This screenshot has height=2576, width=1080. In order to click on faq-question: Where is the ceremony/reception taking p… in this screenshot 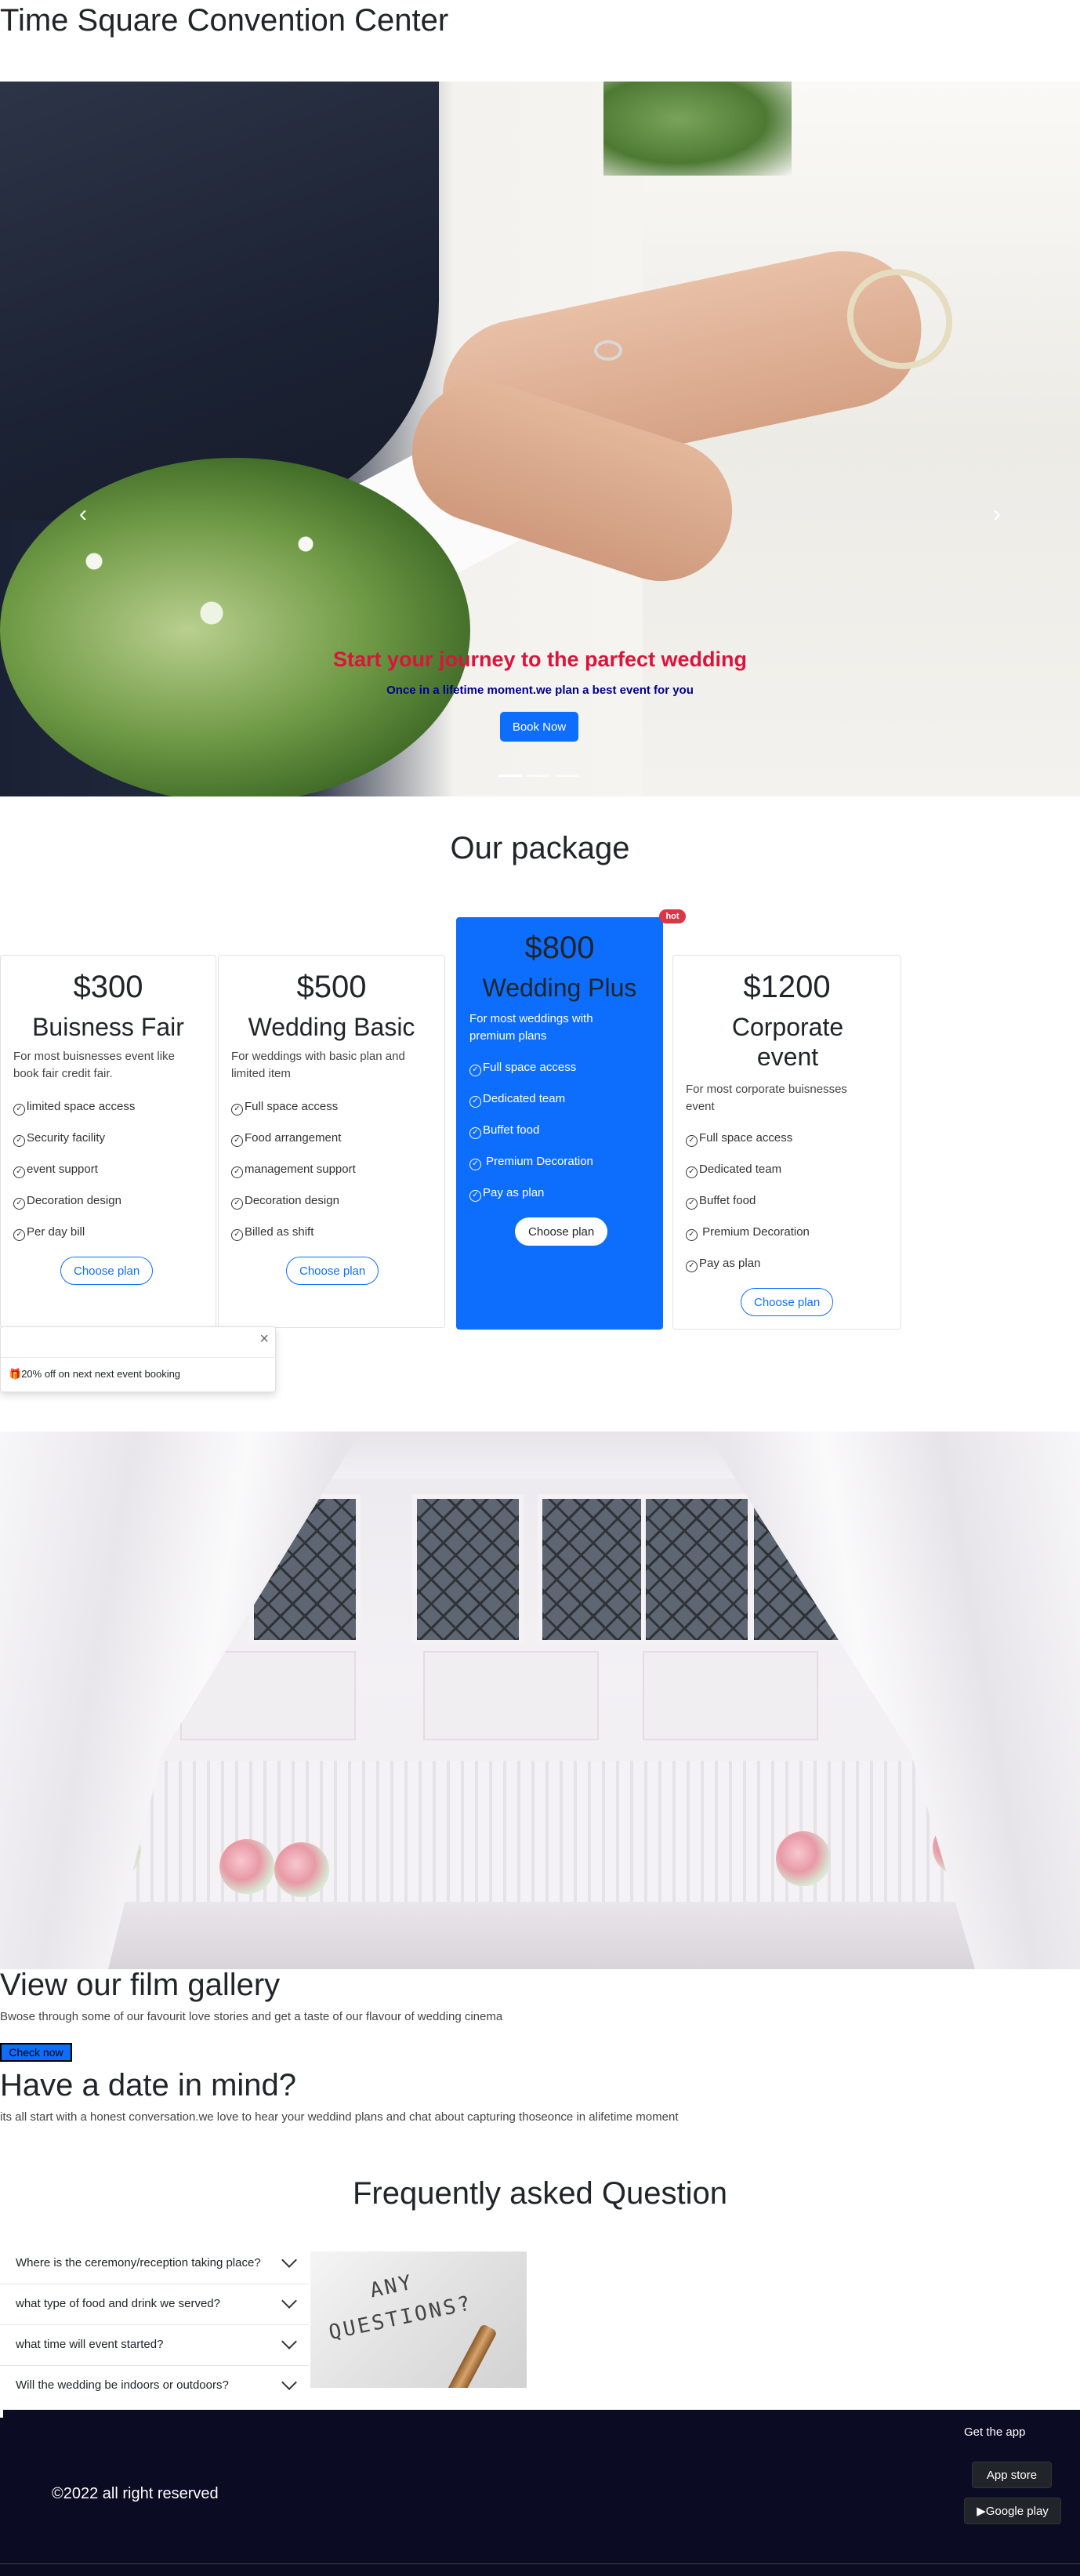, I will do `click(138, 2263)`.